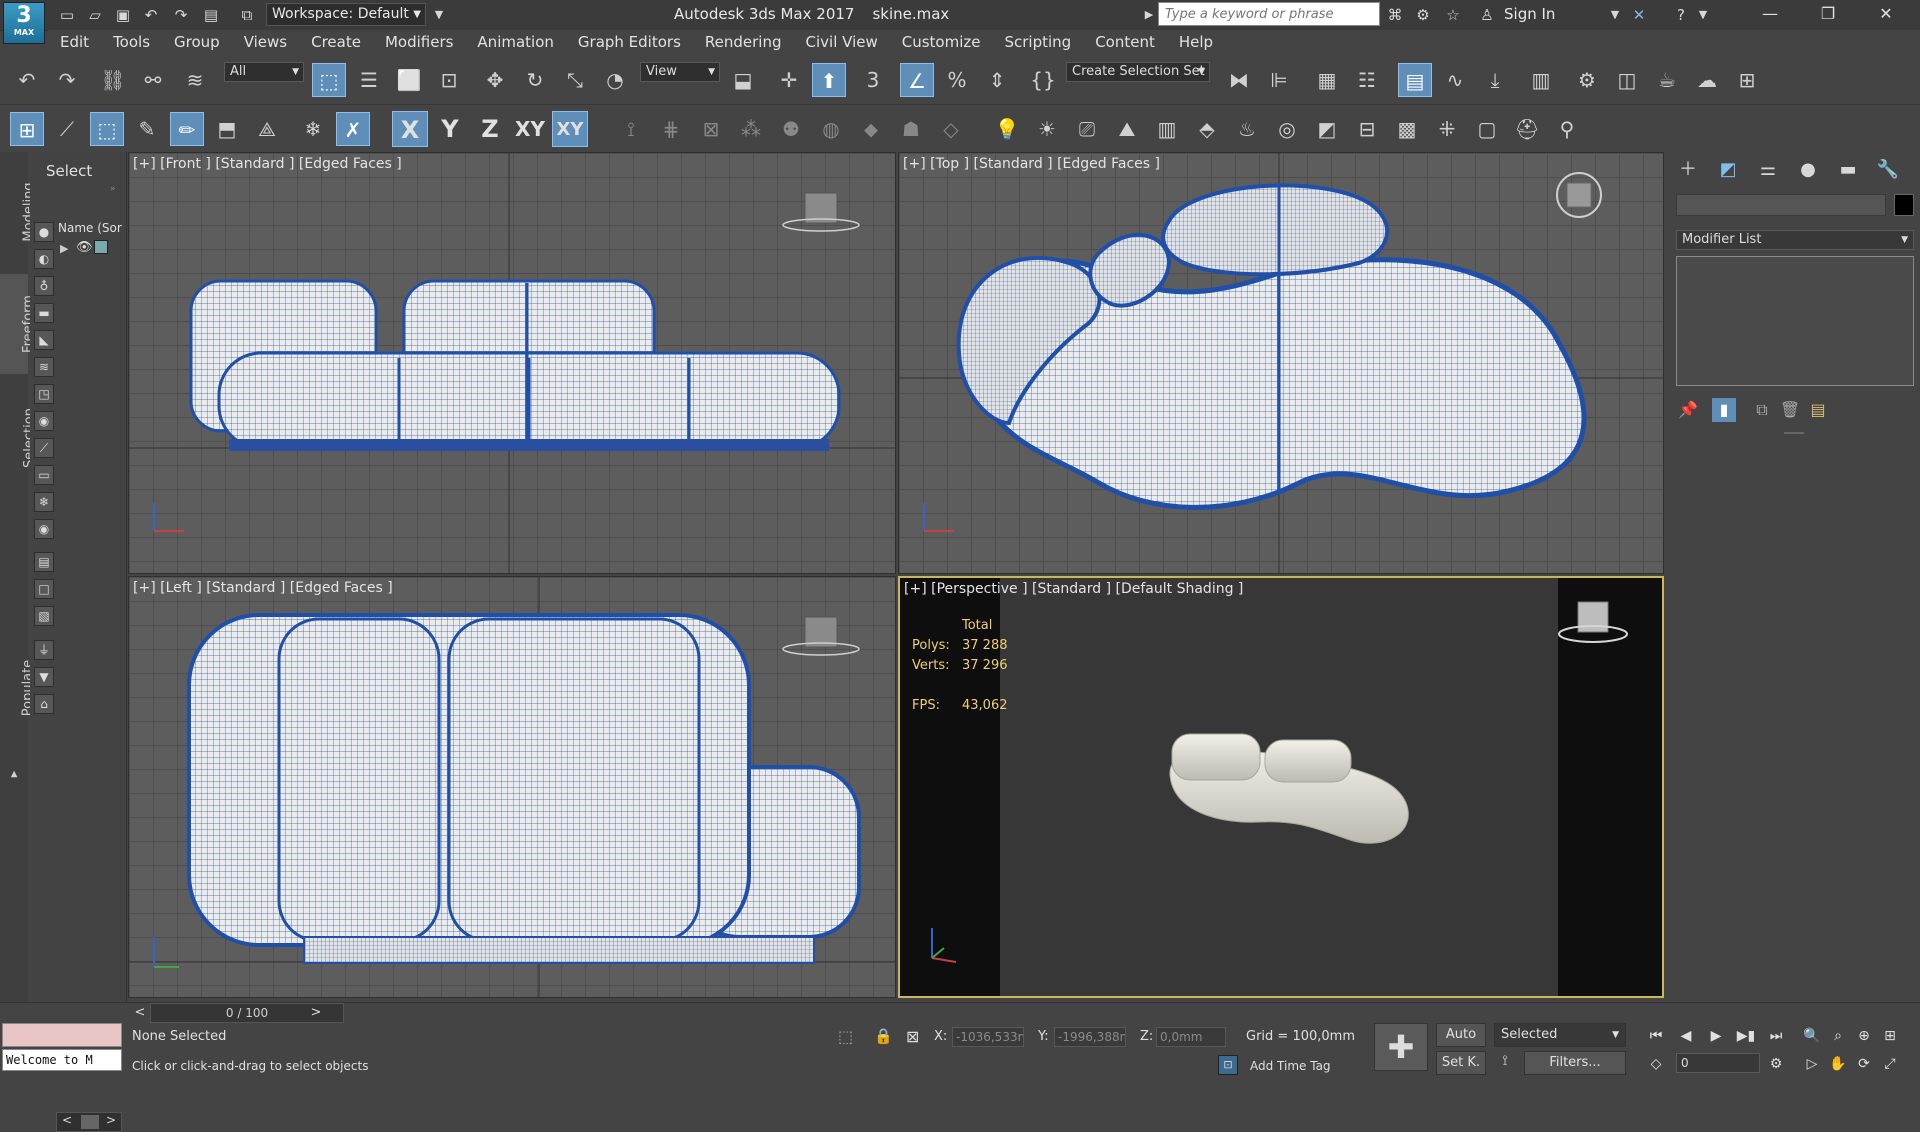 The image size is (1920, 1132). I want to click on axis-xy-button: XY, so click(530, 129).